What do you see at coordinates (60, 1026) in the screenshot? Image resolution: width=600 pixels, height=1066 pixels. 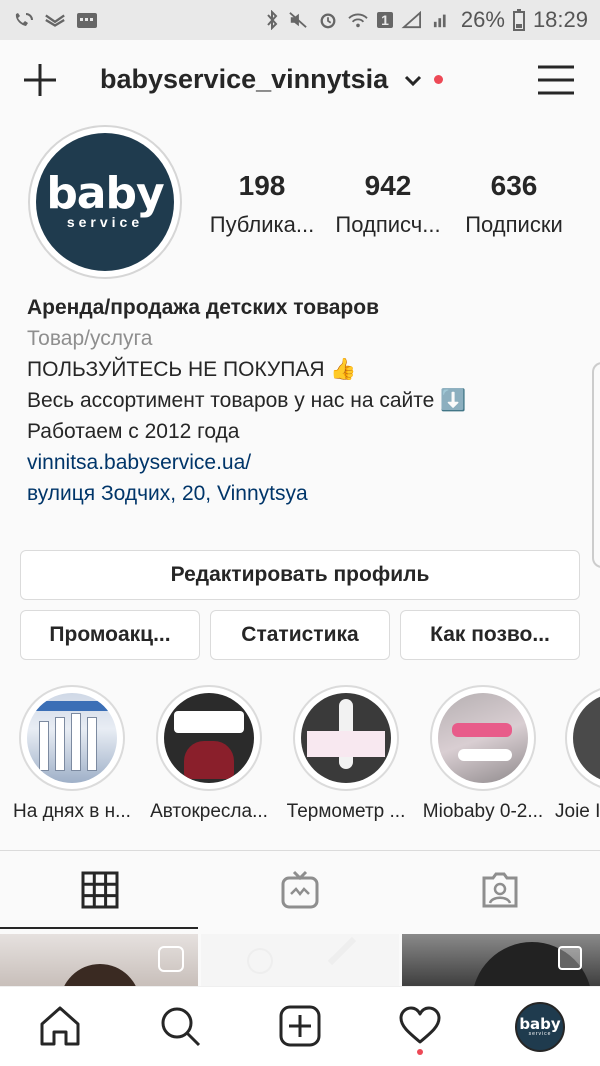 I see `home-icon` at bounding box center [60, 1026].